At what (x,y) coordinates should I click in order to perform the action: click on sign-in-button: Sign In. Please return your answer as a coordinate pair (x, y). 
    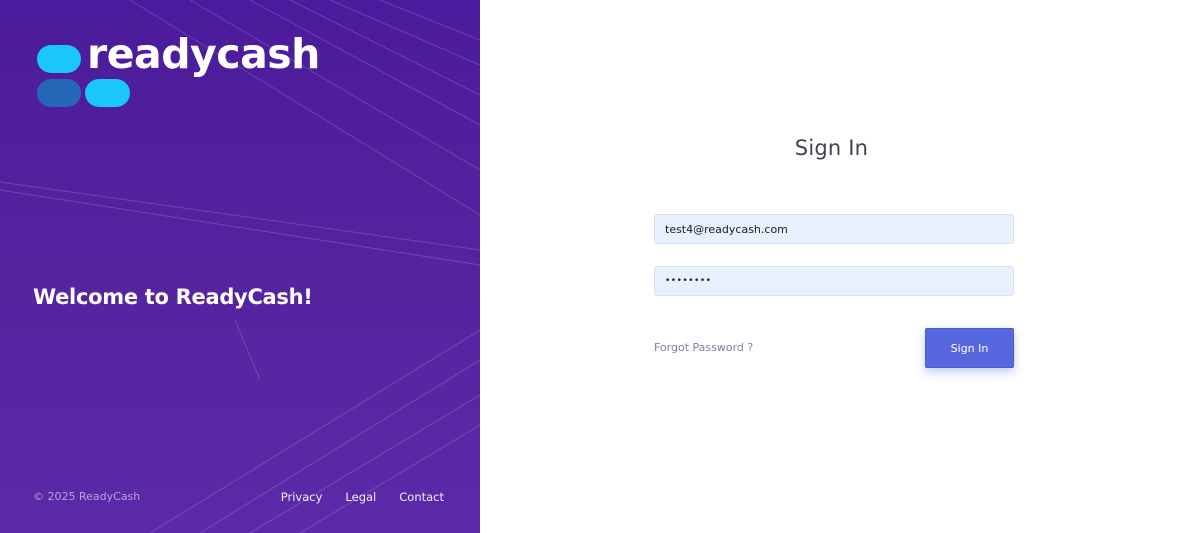
    Looking at the image, I should click on (969, 348).